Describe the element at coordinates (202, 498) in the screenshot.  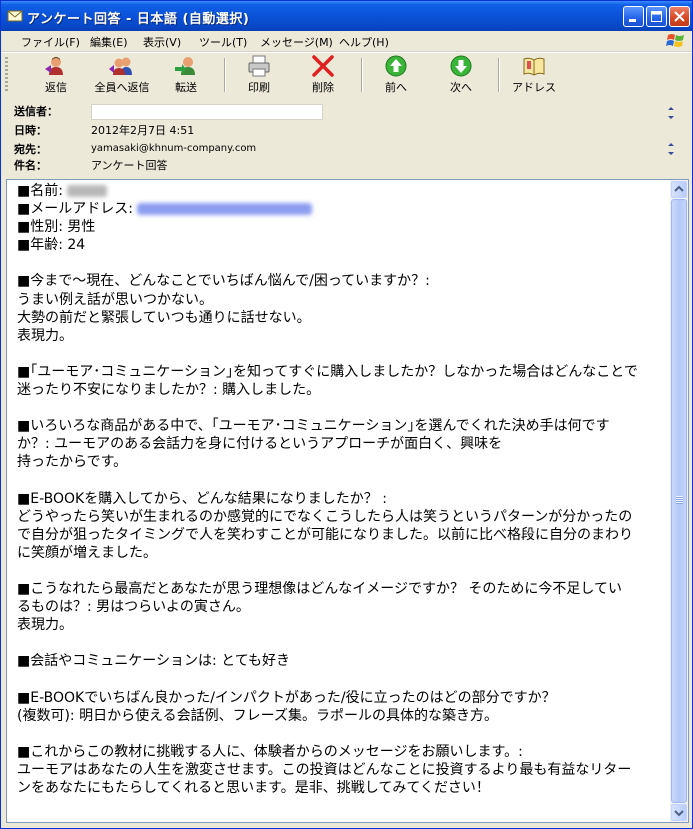
I see `question-4: ■E-BOOKを購入してから、どんな結果になりましたか？ :` at that location.